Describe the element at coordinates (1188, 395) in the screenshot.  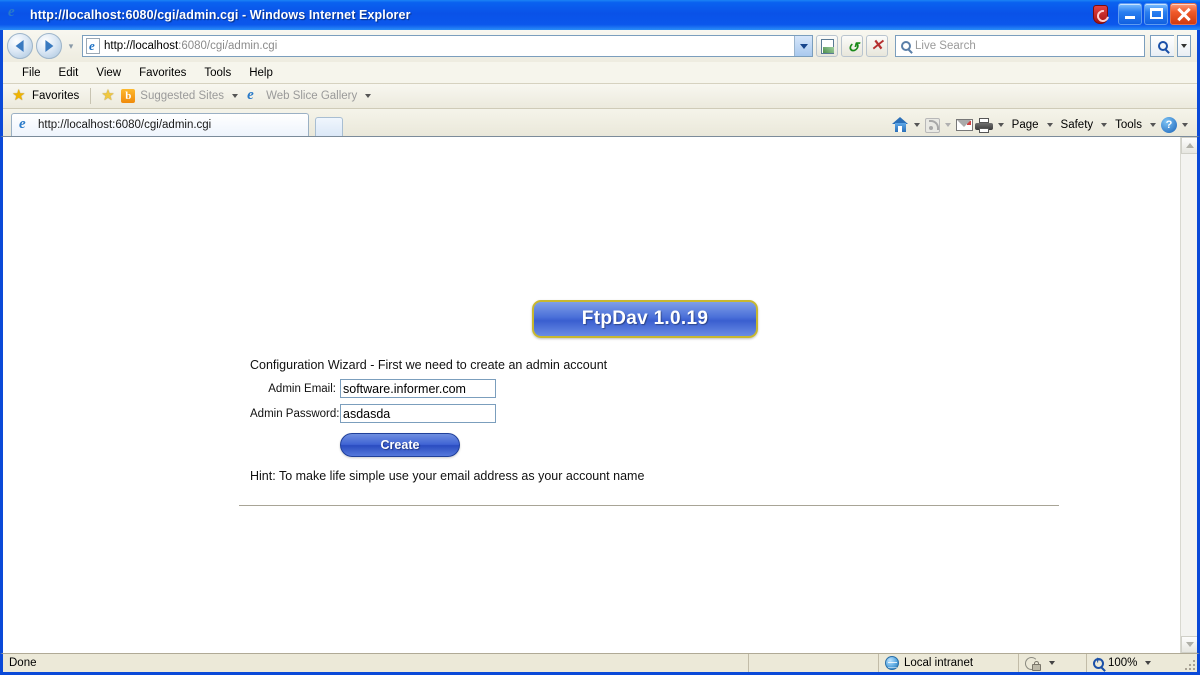
I see `vertical-scrollbar` at that location.